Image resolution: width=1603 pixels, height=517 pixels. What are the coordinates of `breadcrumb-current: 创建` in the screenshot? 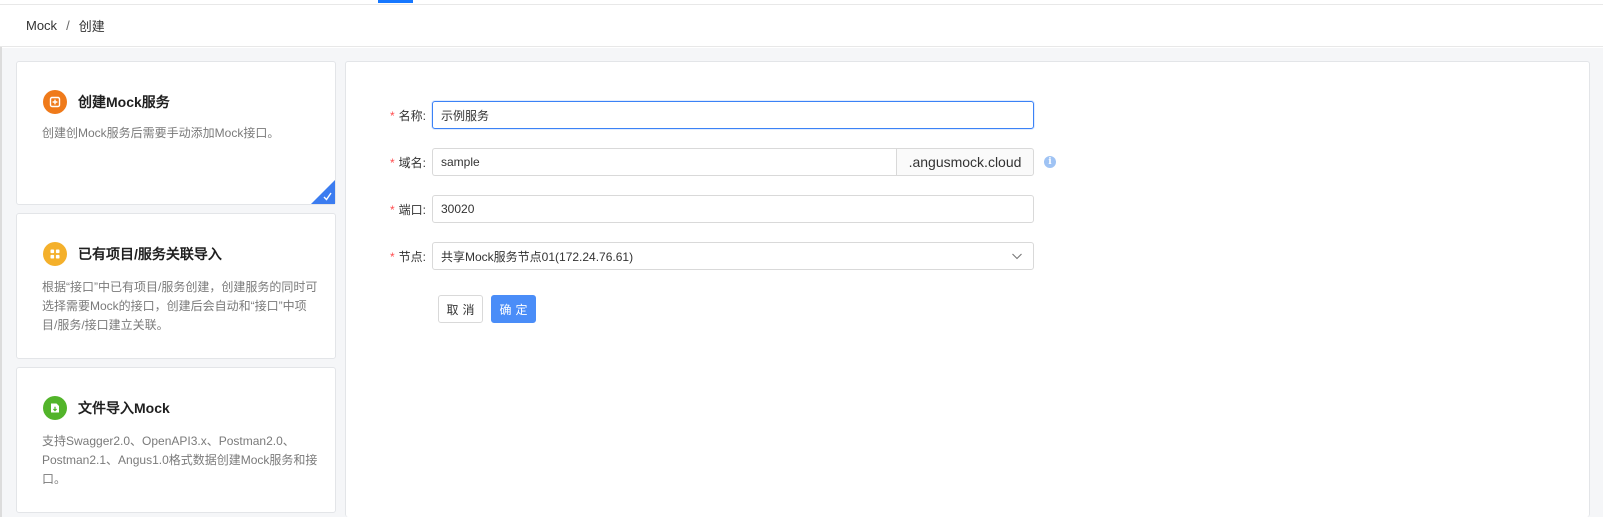 It's located at (91, 26).